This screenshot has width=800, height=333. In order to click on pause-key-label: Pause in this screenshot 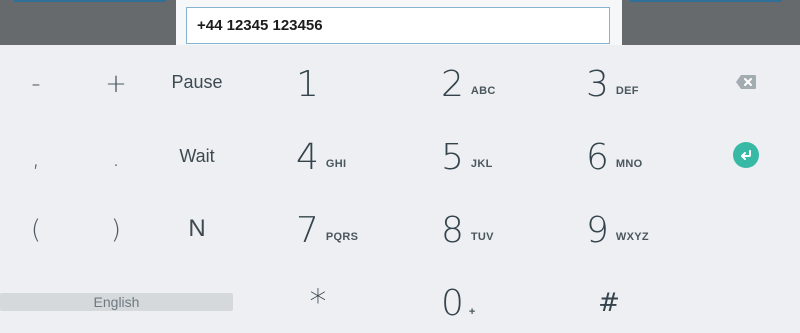, I will do `click(197, 81)`.